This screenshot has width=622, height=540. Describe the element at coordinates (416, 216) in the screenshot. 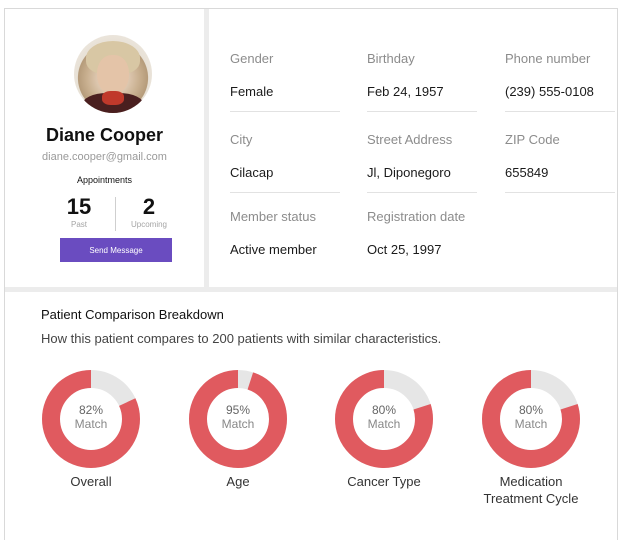

I see `registration-label: Registration date` at that location.